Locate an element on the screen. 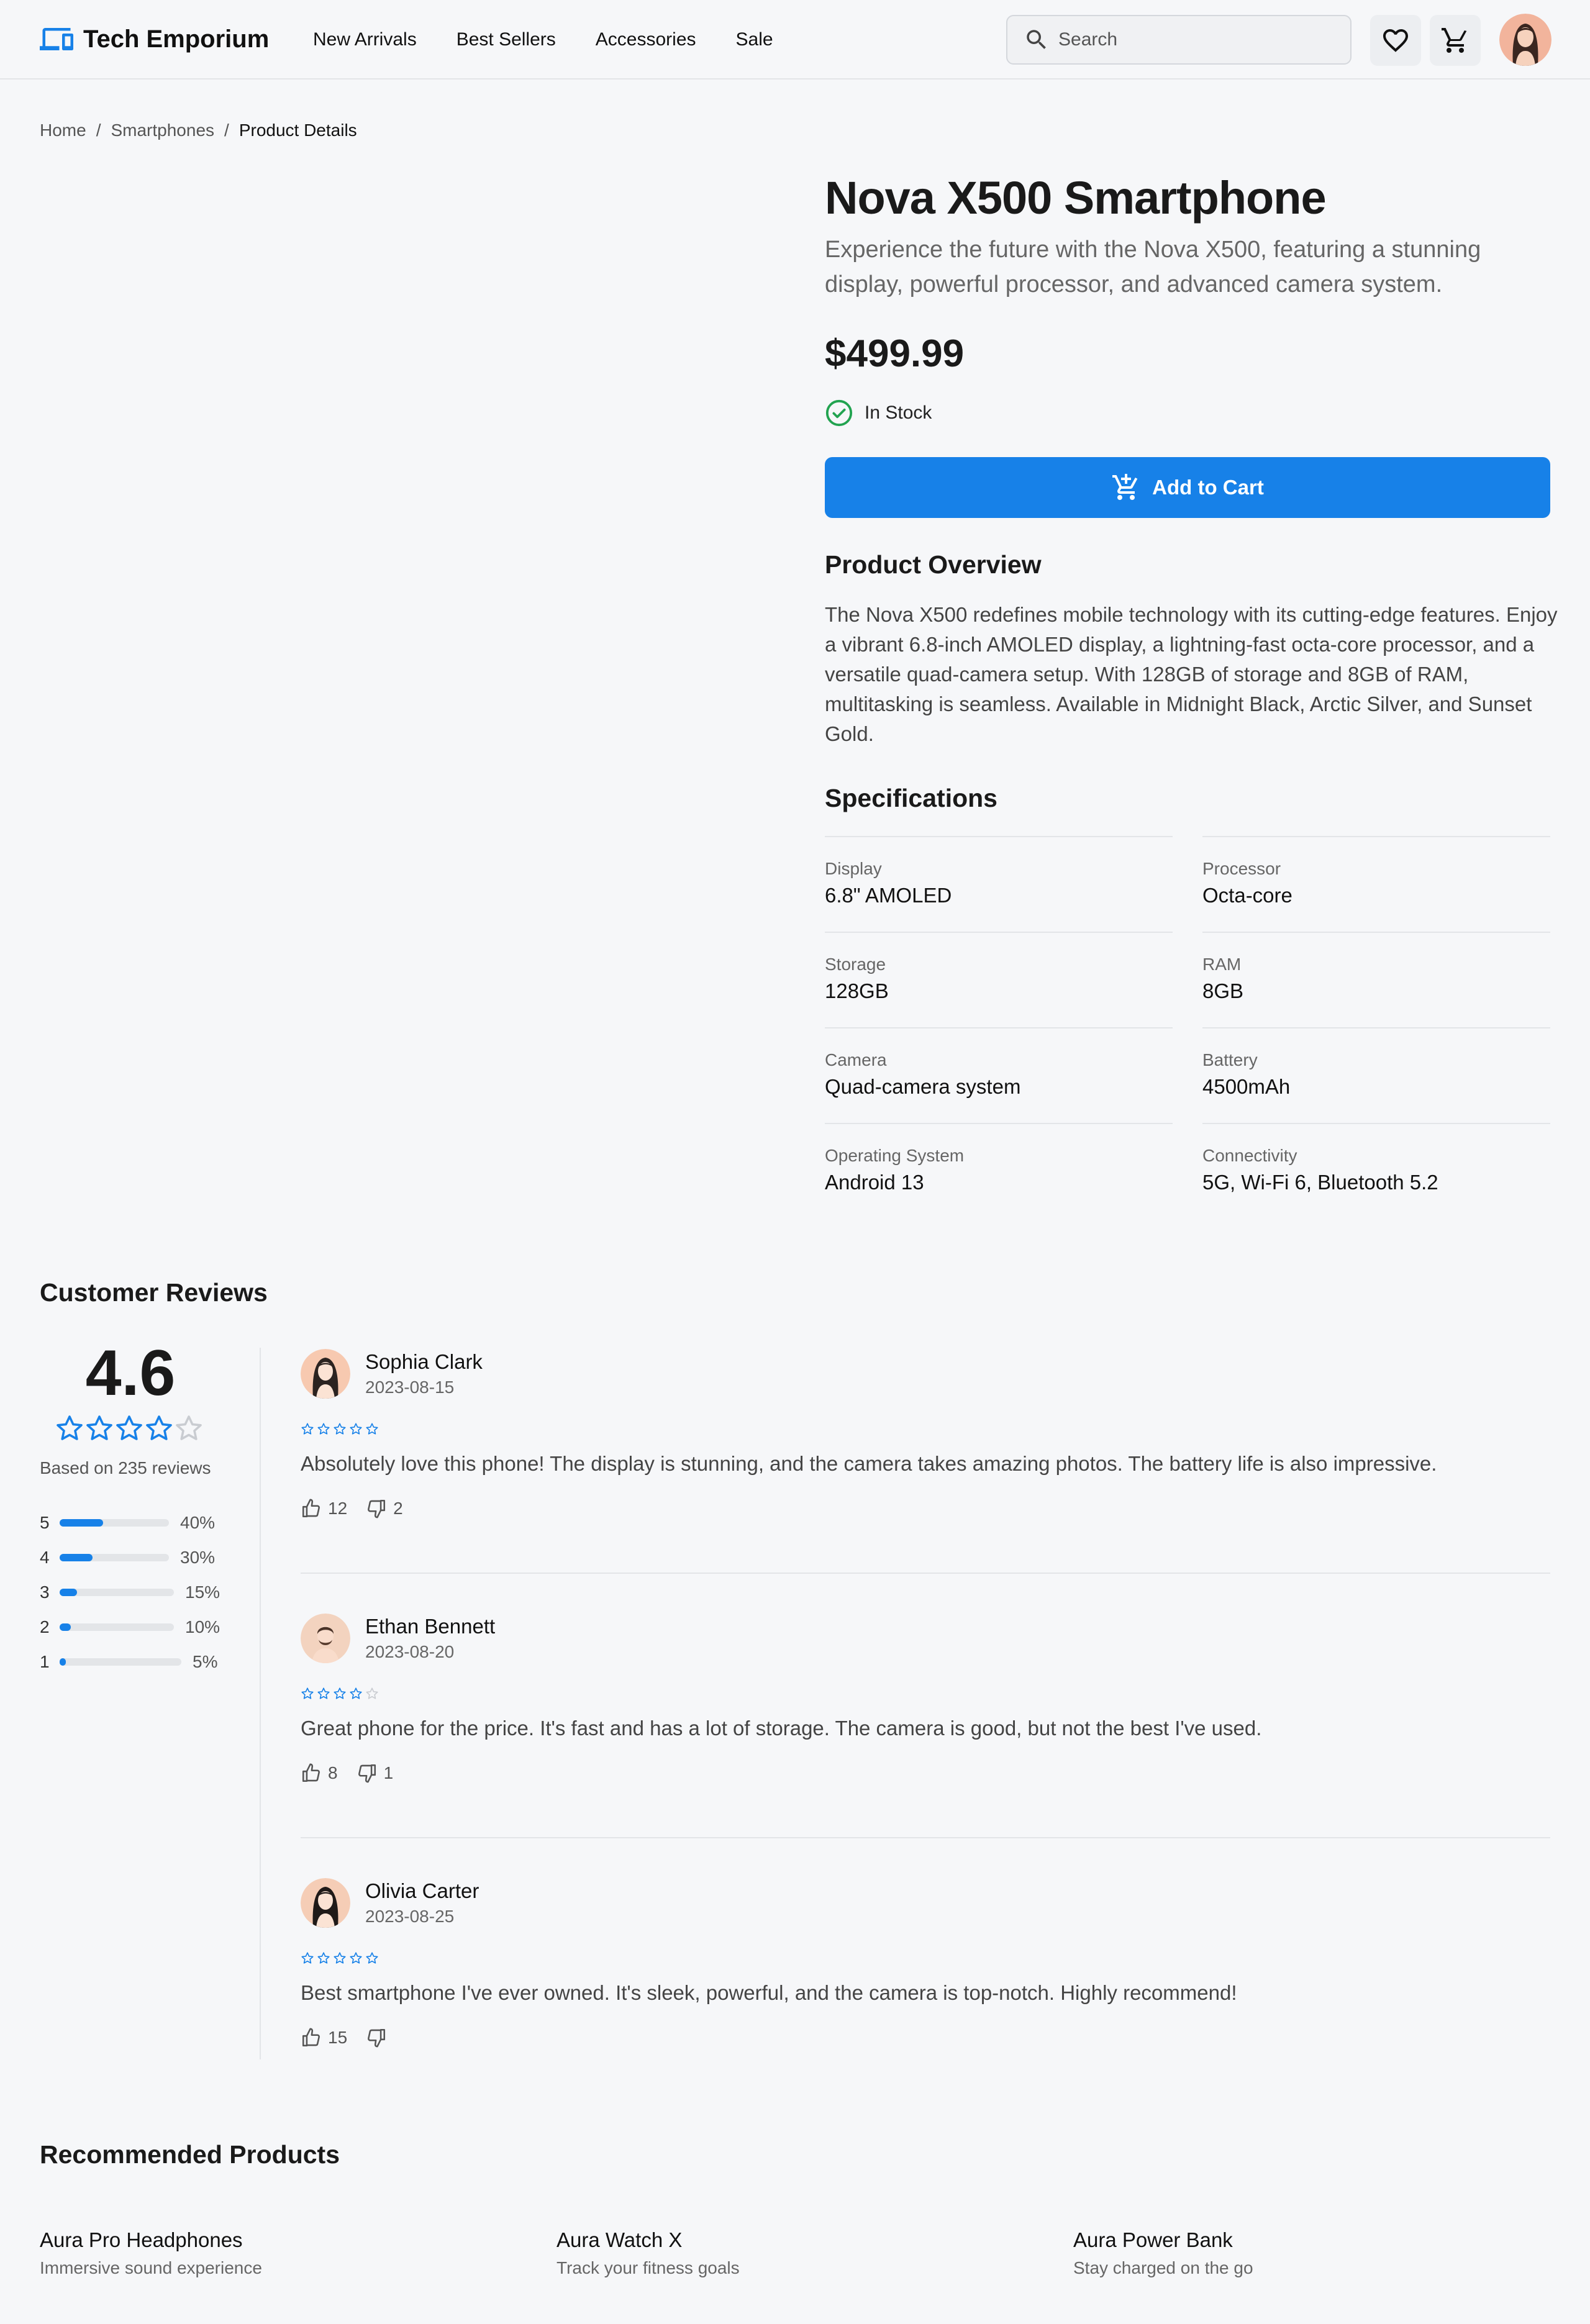 The width and height of the screenshot is (1590, 2324). rating-bar-row: 2 10% is located at coordinates (130, 1627).